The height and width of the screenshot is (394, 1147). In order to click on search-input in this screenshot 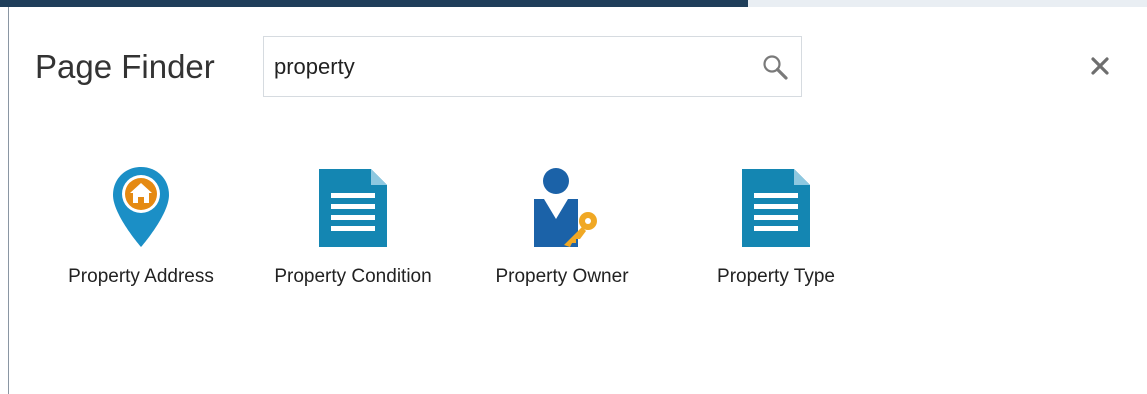, I will do `click(509, 67)`.